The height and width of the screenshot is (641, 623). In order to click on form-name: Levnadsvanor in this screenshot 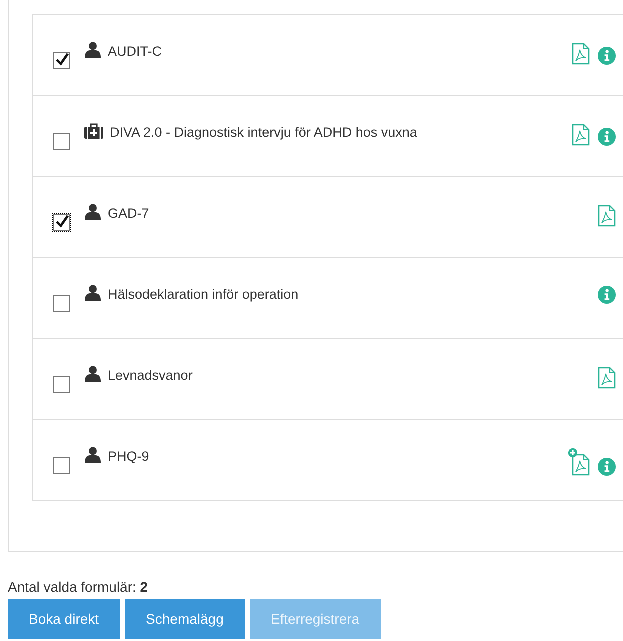, I will do `click(150, 375)`.